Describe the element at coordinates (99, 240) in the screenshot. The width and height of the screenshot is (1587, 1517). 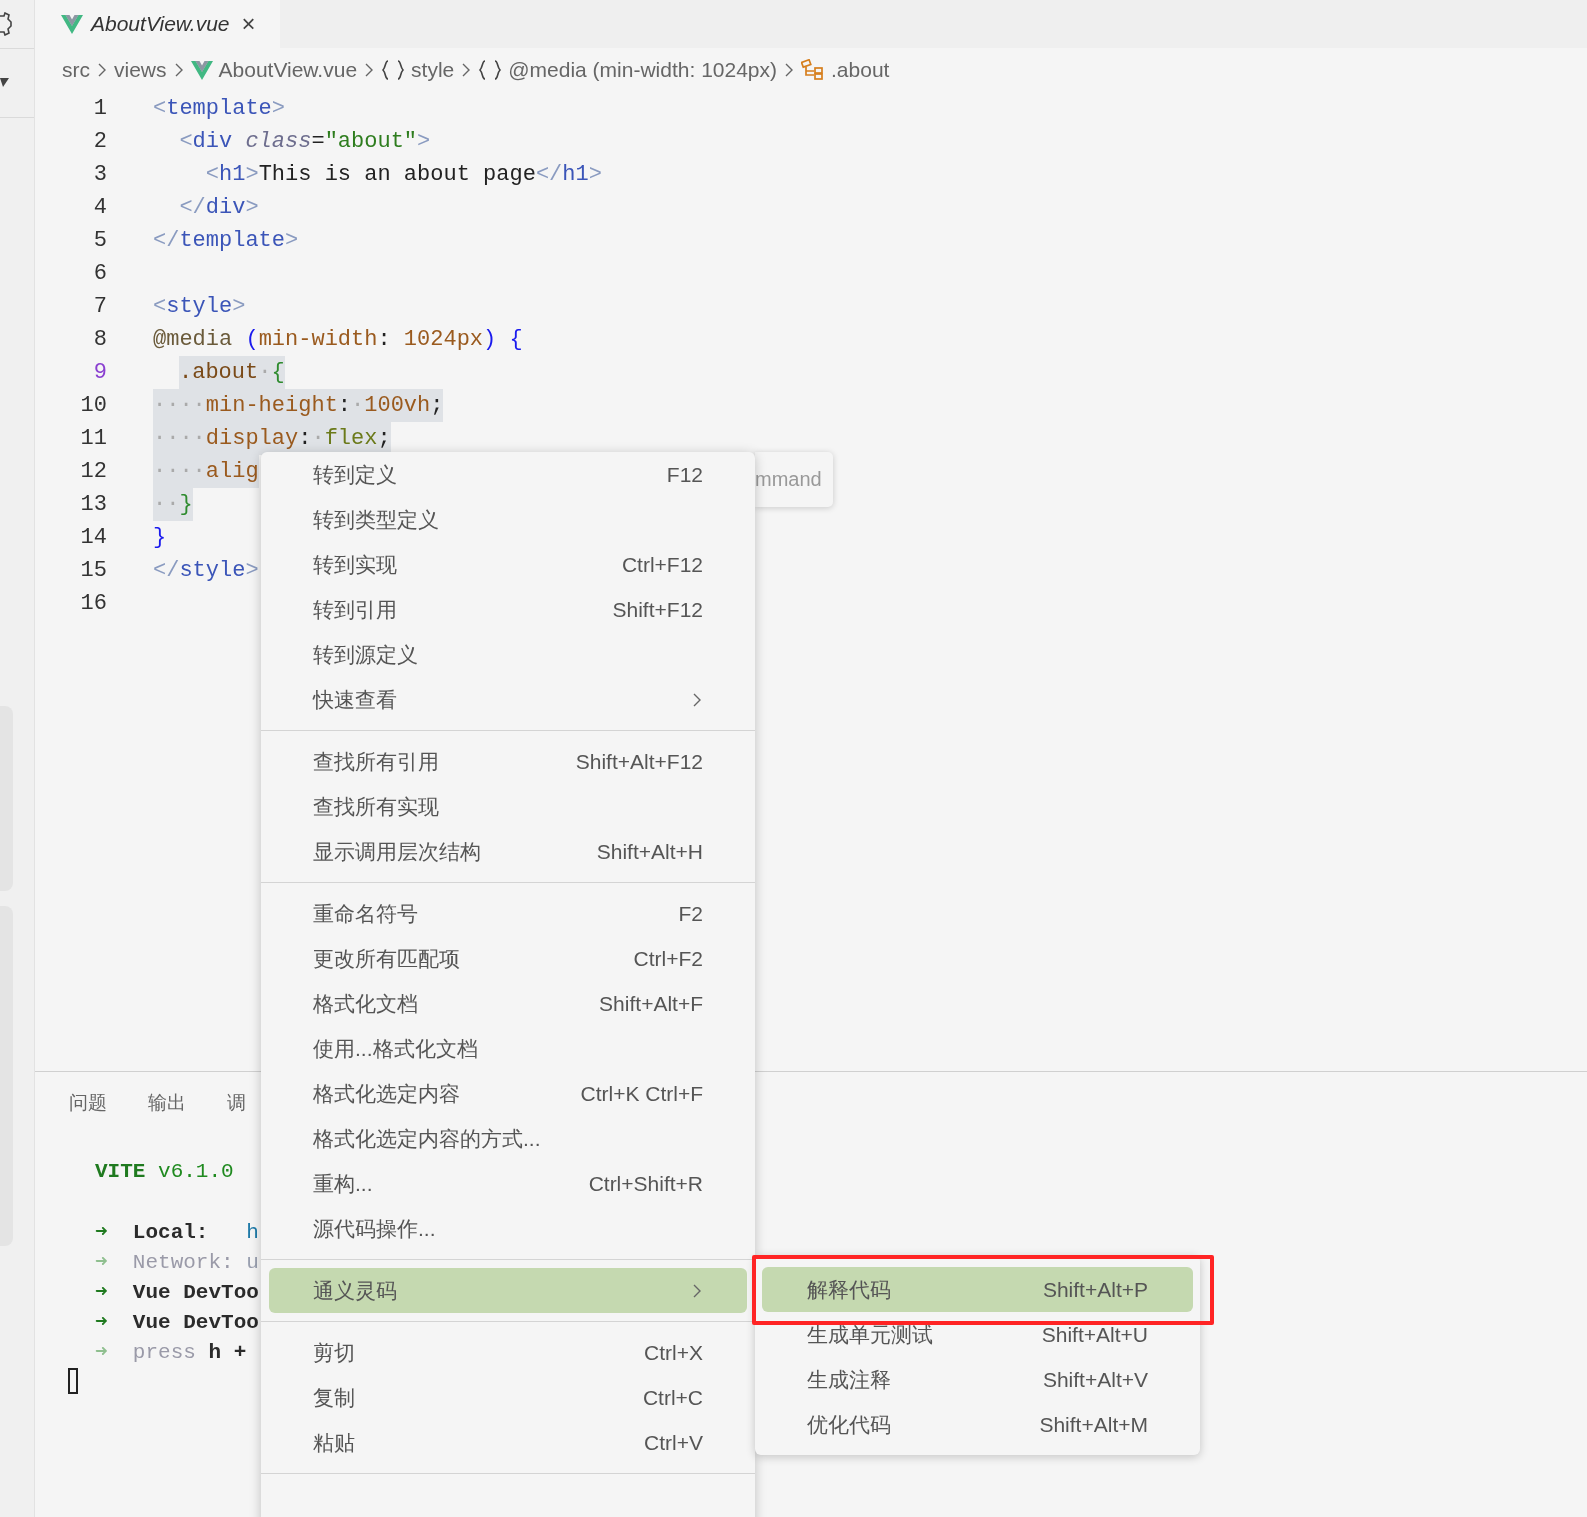
I see `line-number: 5` at that location.